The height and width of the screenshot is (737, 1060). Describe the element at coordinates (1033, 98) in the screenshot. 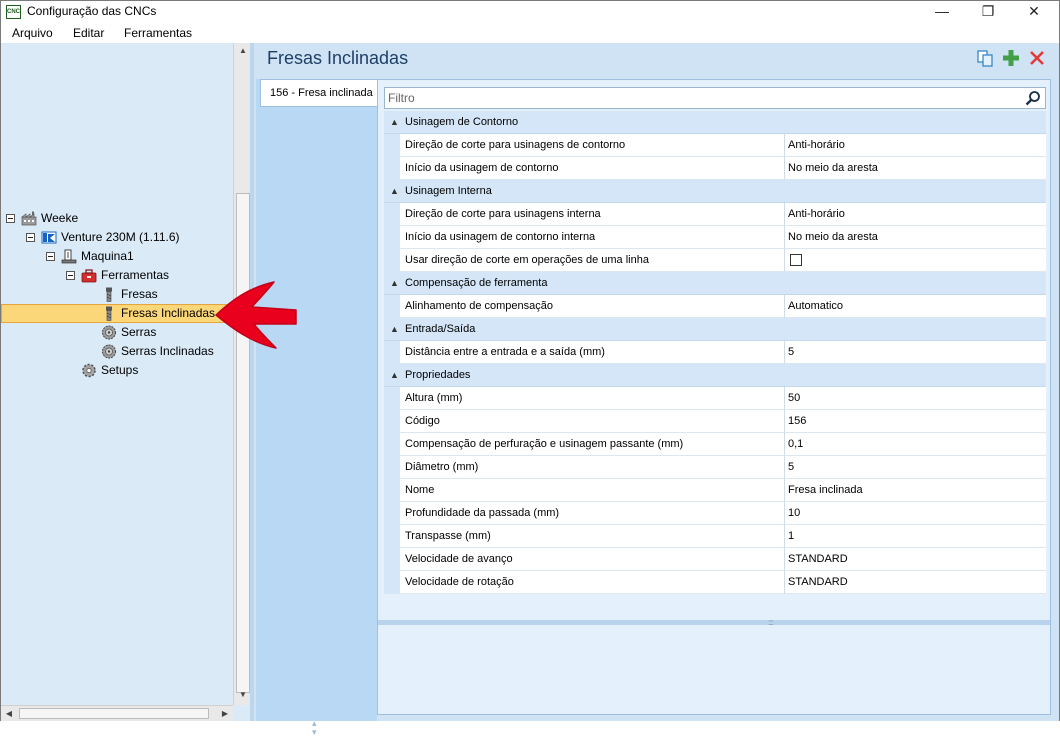

I see `search-icon` at that location.